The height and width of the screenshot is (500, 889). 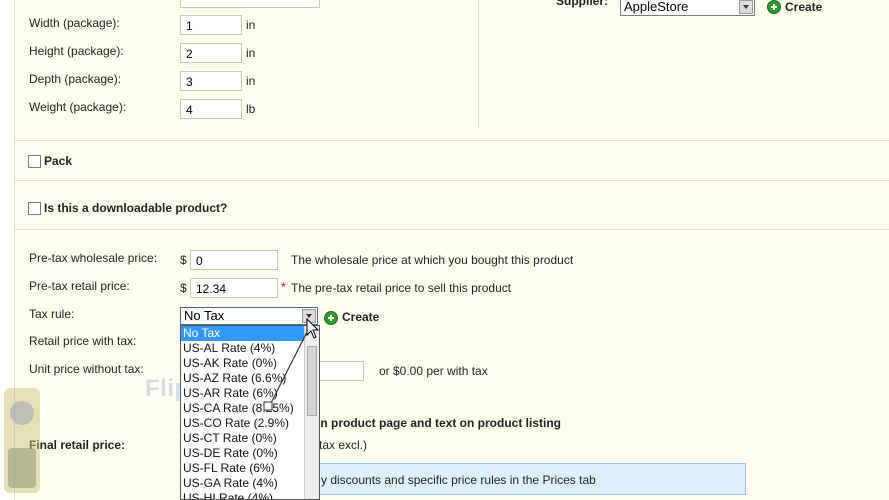 What do you see at coordinates (58, 161) in the screenshot?
I see `pack-label: Pack` at bounding box center [58, 161].